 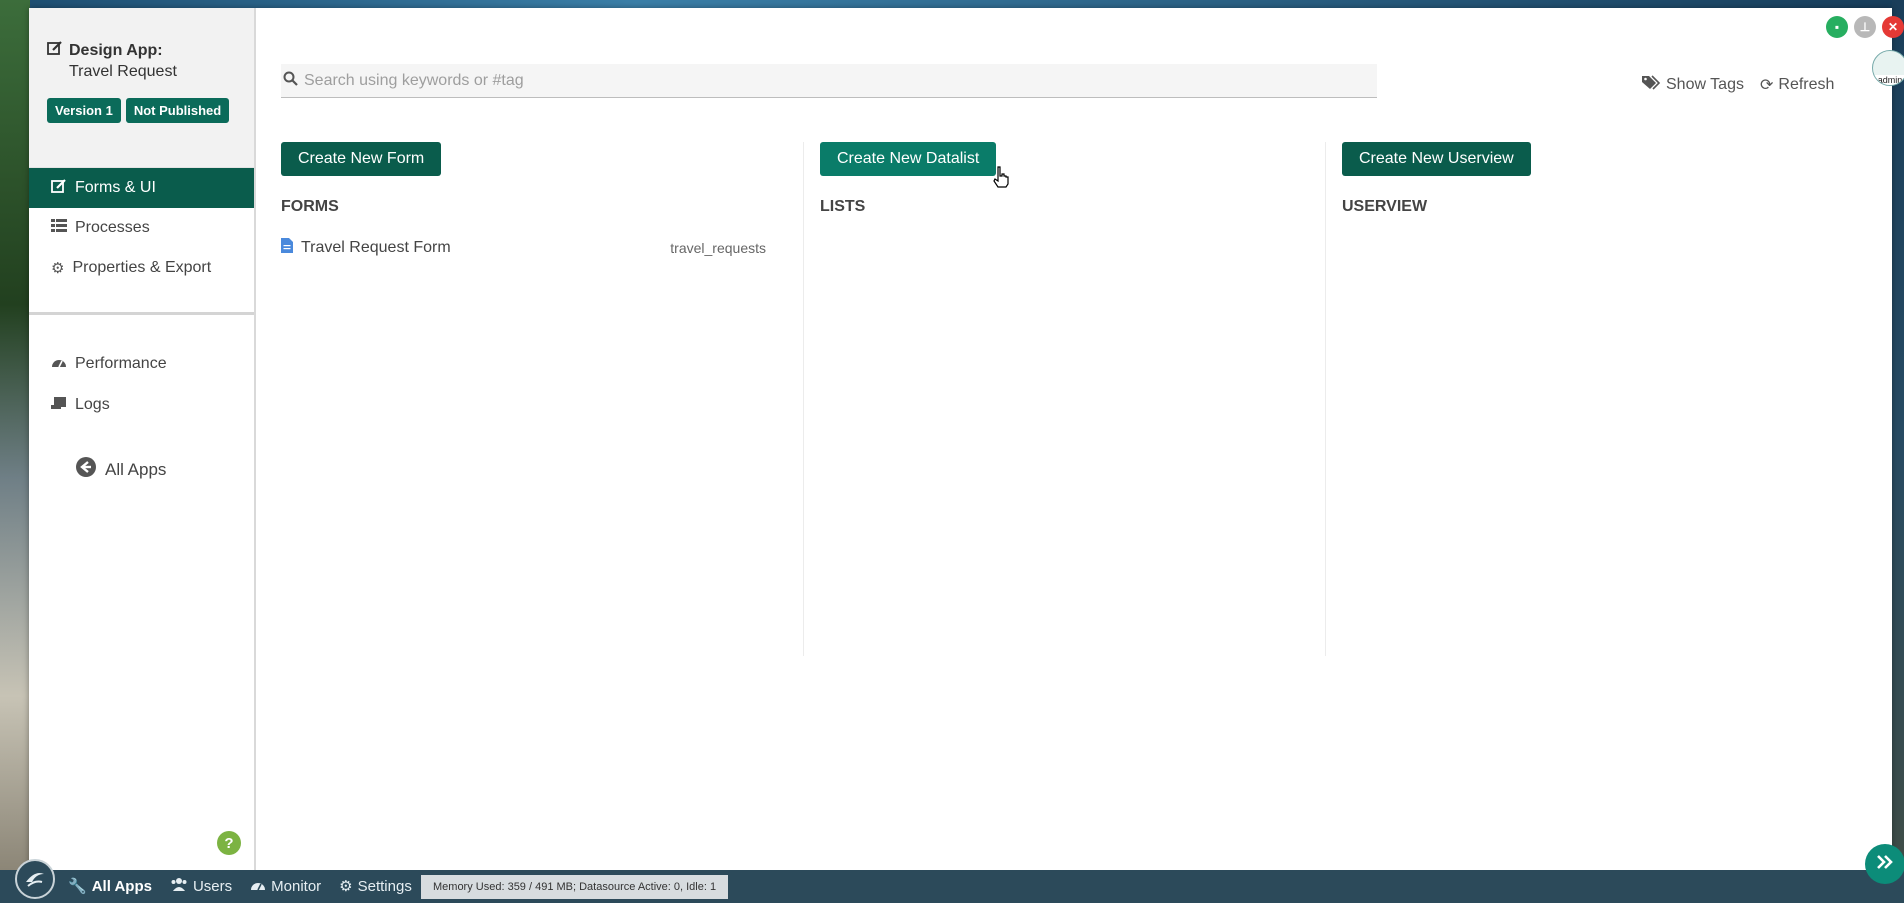 What do you see at coordinates (1898, 435) in the screenshot?
I see `desktop-background-right` at bounding box center [1898, 435].